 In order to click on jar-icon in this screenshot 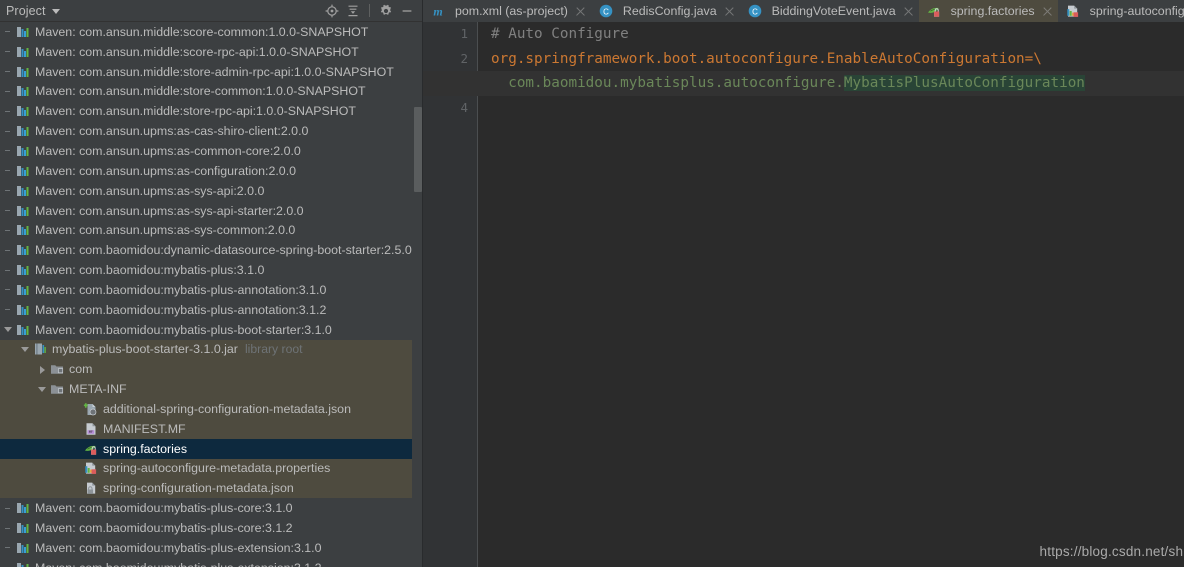, I will do `click(40, 349)`.